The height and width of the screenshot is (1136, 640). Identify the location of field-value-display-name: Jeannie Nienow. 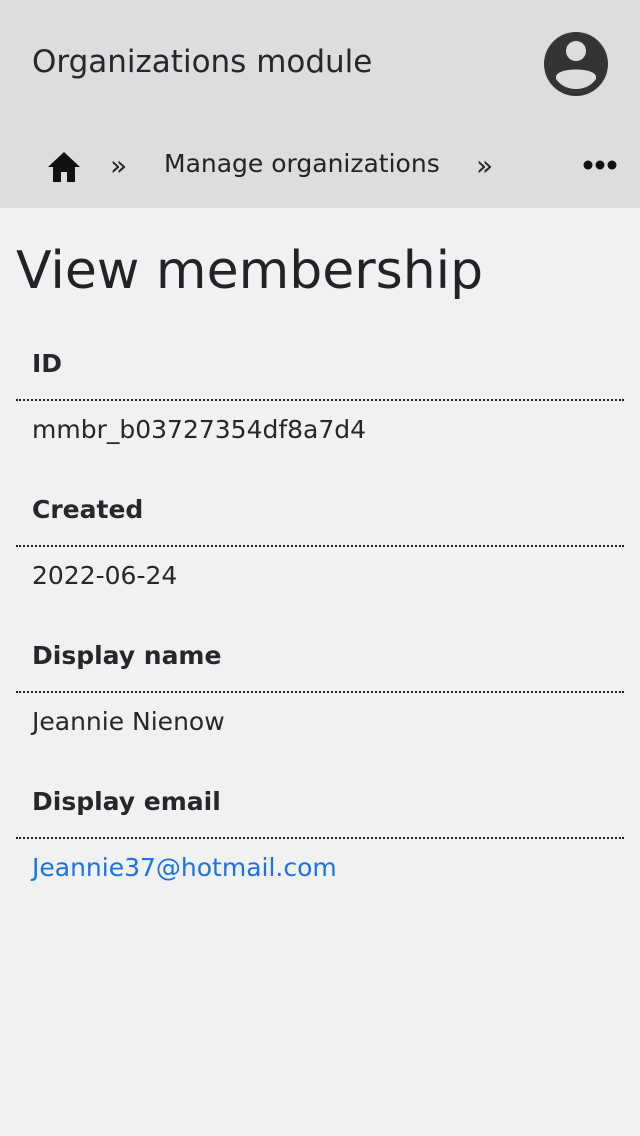
(128, 721).